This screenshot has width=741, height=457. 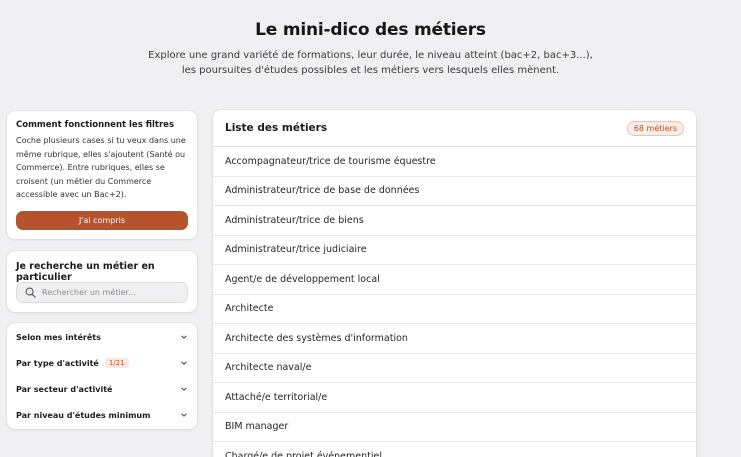 What do you see at coordinates (30, 292) in the screenshot?
I see `search-icon` at bounding box center [30, 292].